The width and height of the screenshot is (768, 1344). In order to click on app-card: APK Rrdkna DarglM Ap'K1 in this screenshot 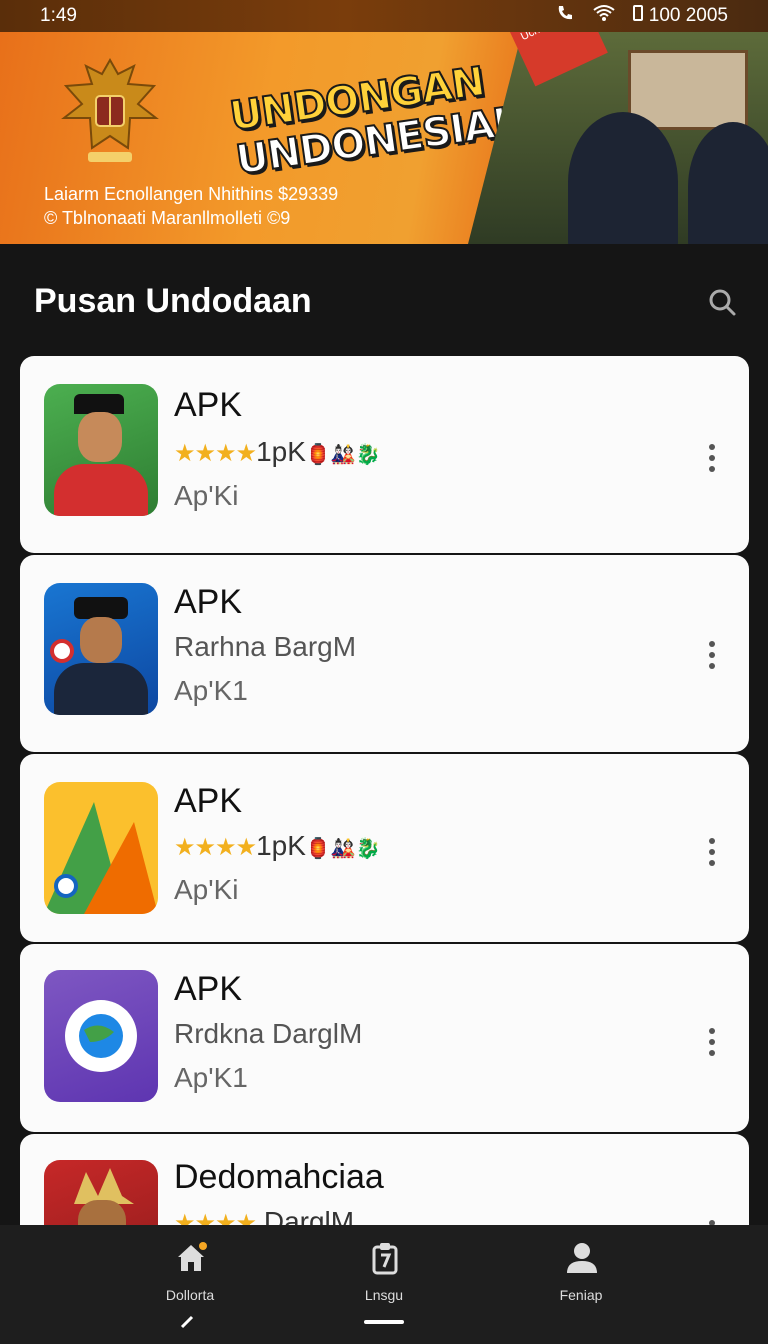, I will do `click(384, 1038)`.